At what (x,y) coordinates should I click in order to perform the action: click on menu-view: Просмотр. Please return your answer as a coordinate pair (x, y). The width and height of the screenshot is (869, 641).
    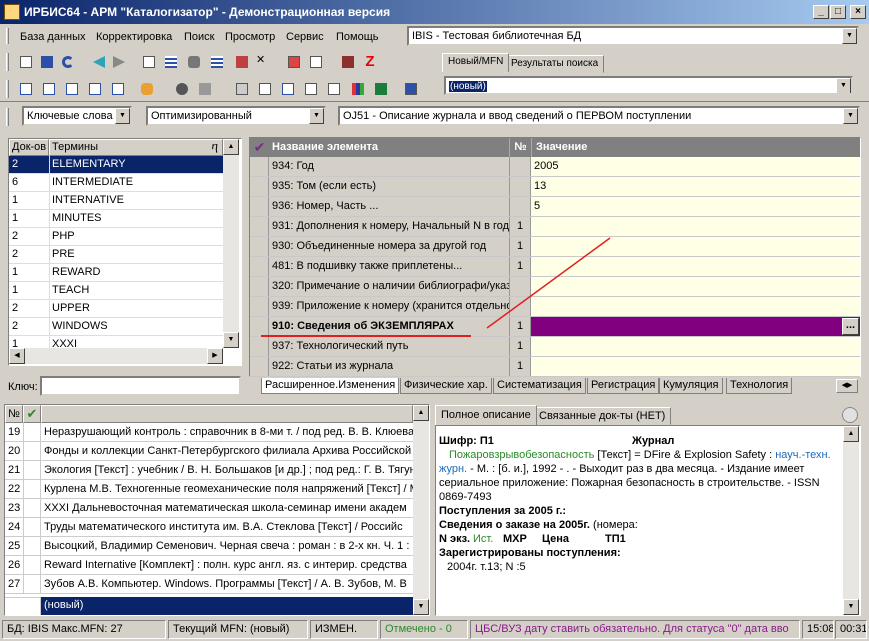
    Looking at the image, I should click on (250, 37).